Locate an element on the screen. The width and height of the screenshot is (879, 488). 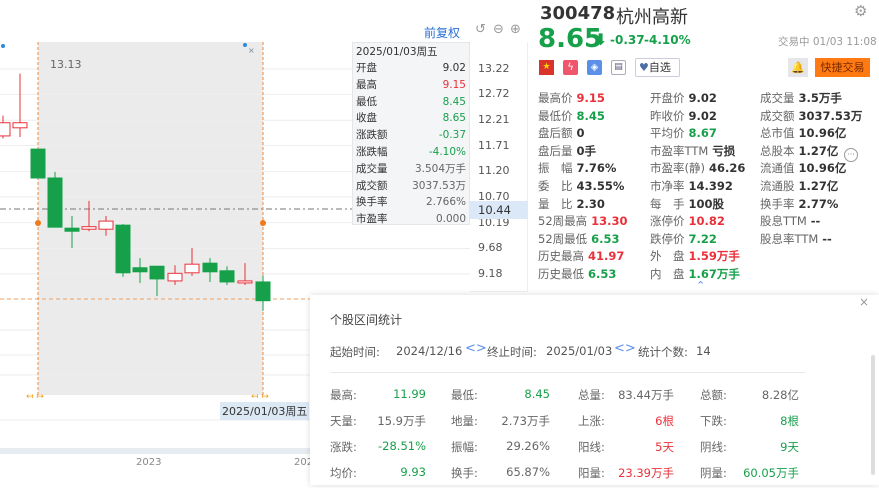
stat-label: 盘后额 is located at coordinates (555, 133).